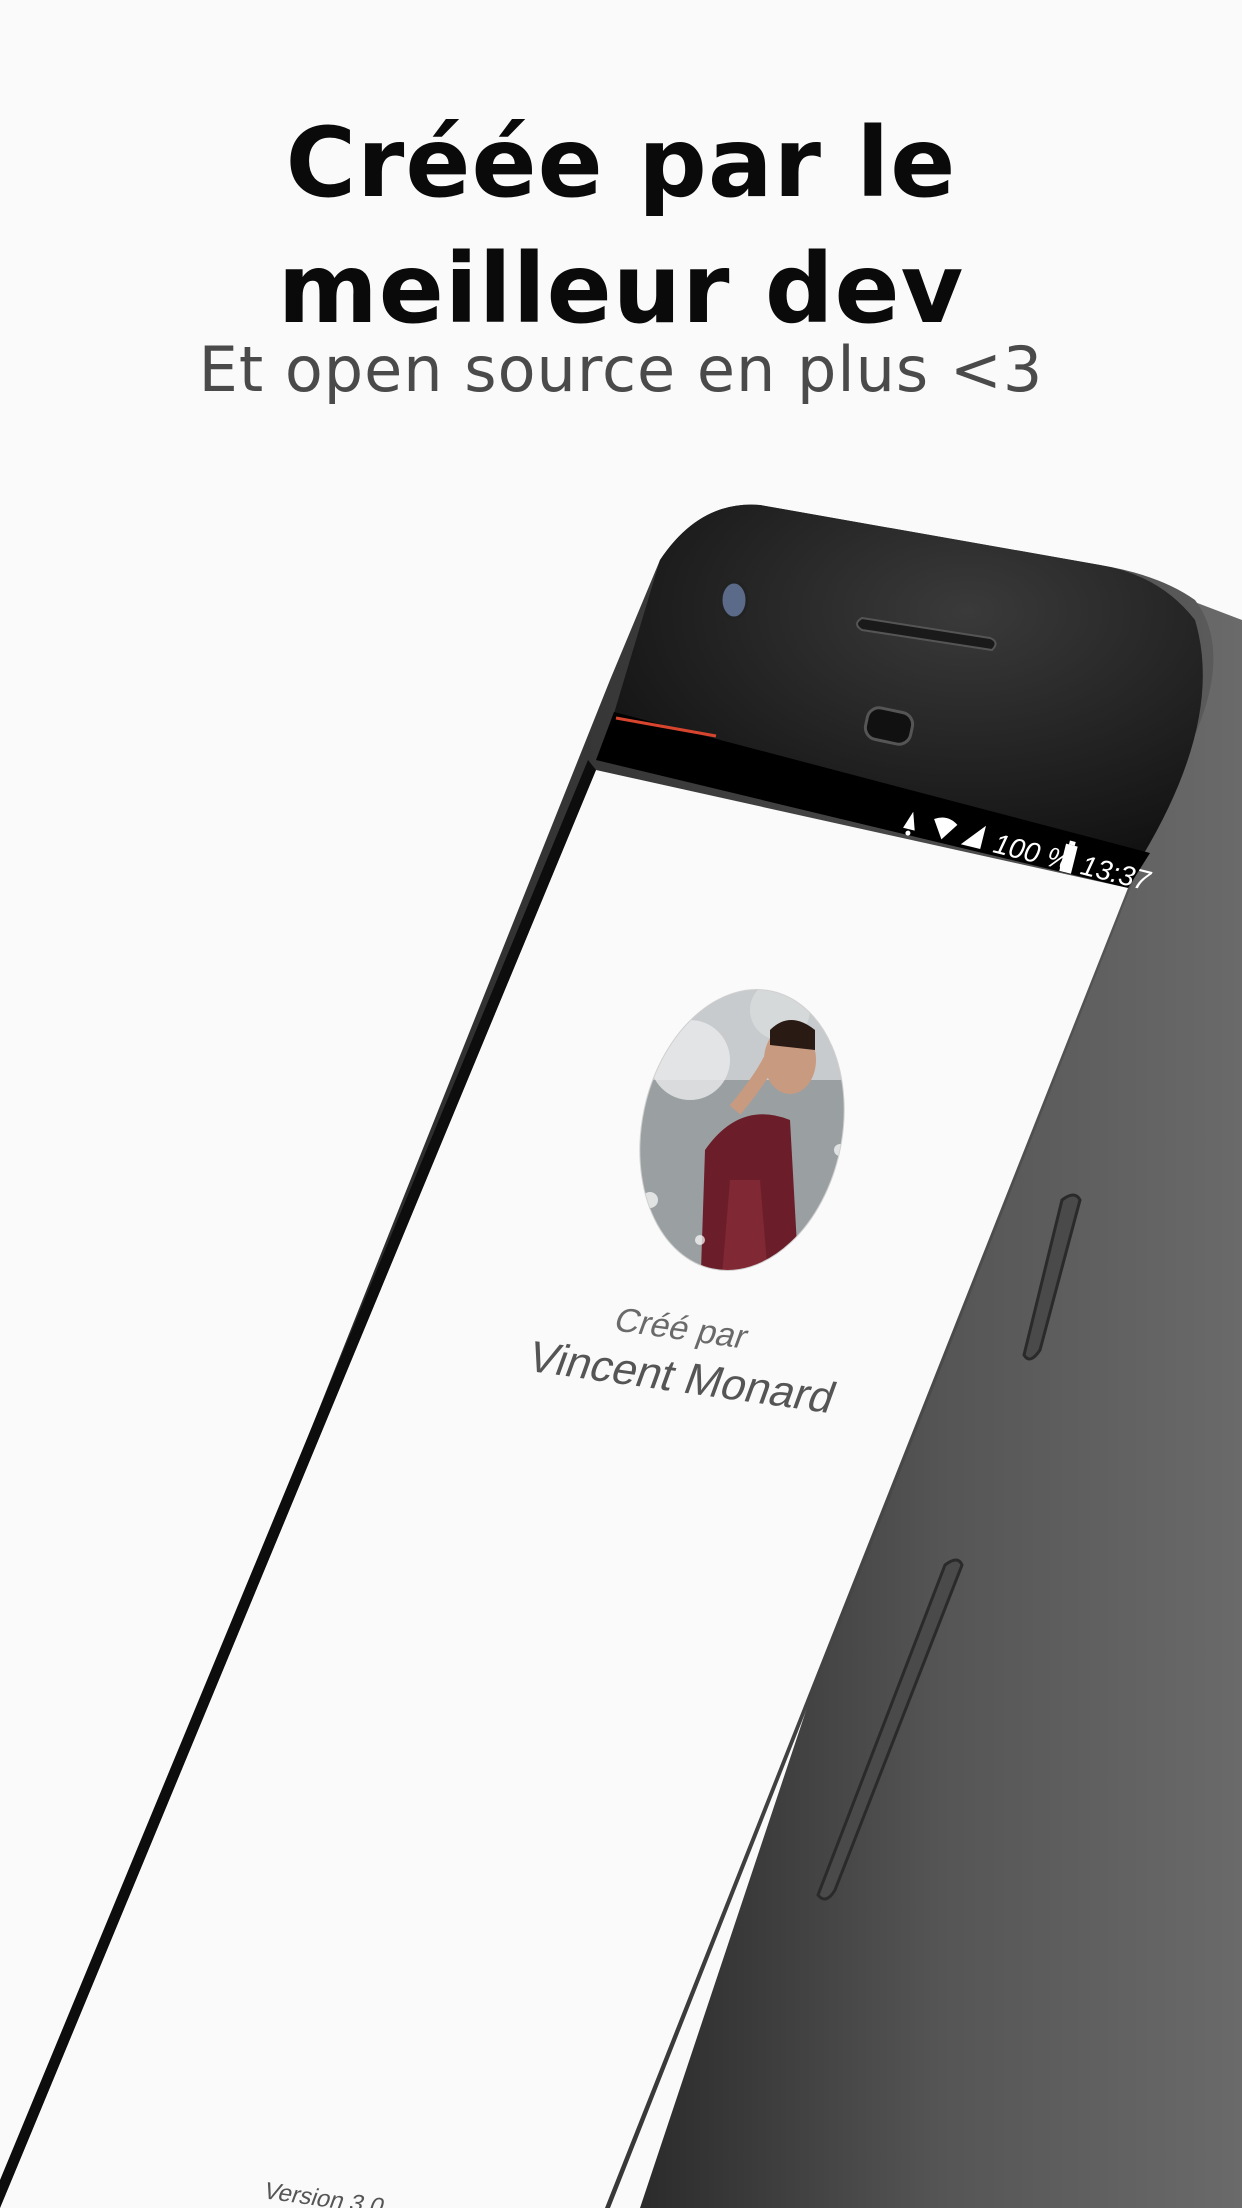 This screenshot has width=1242, height=2208. I want to click on front-camera-icon, so click(734, 600).